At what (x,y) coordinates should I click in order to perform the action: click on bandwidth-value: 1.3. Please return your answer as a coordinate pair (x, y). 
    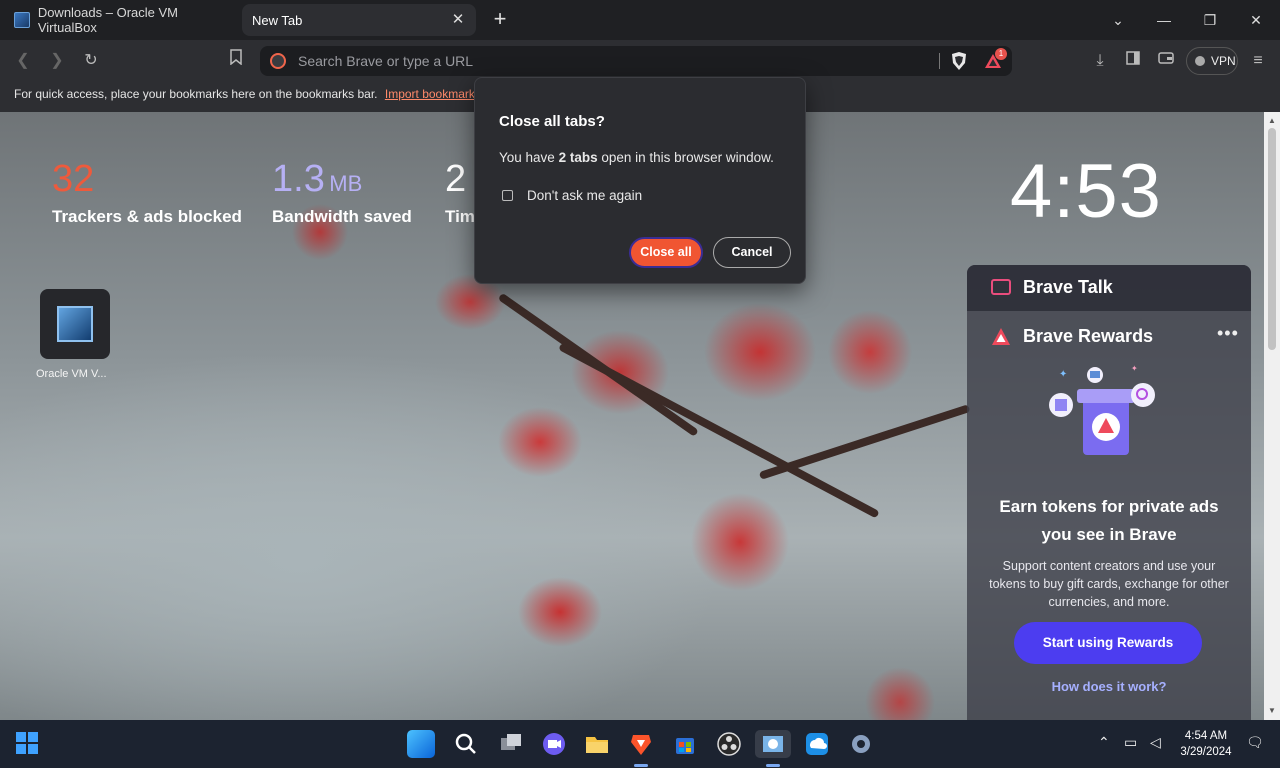
    Looking at the image, I should click on (298, 179).